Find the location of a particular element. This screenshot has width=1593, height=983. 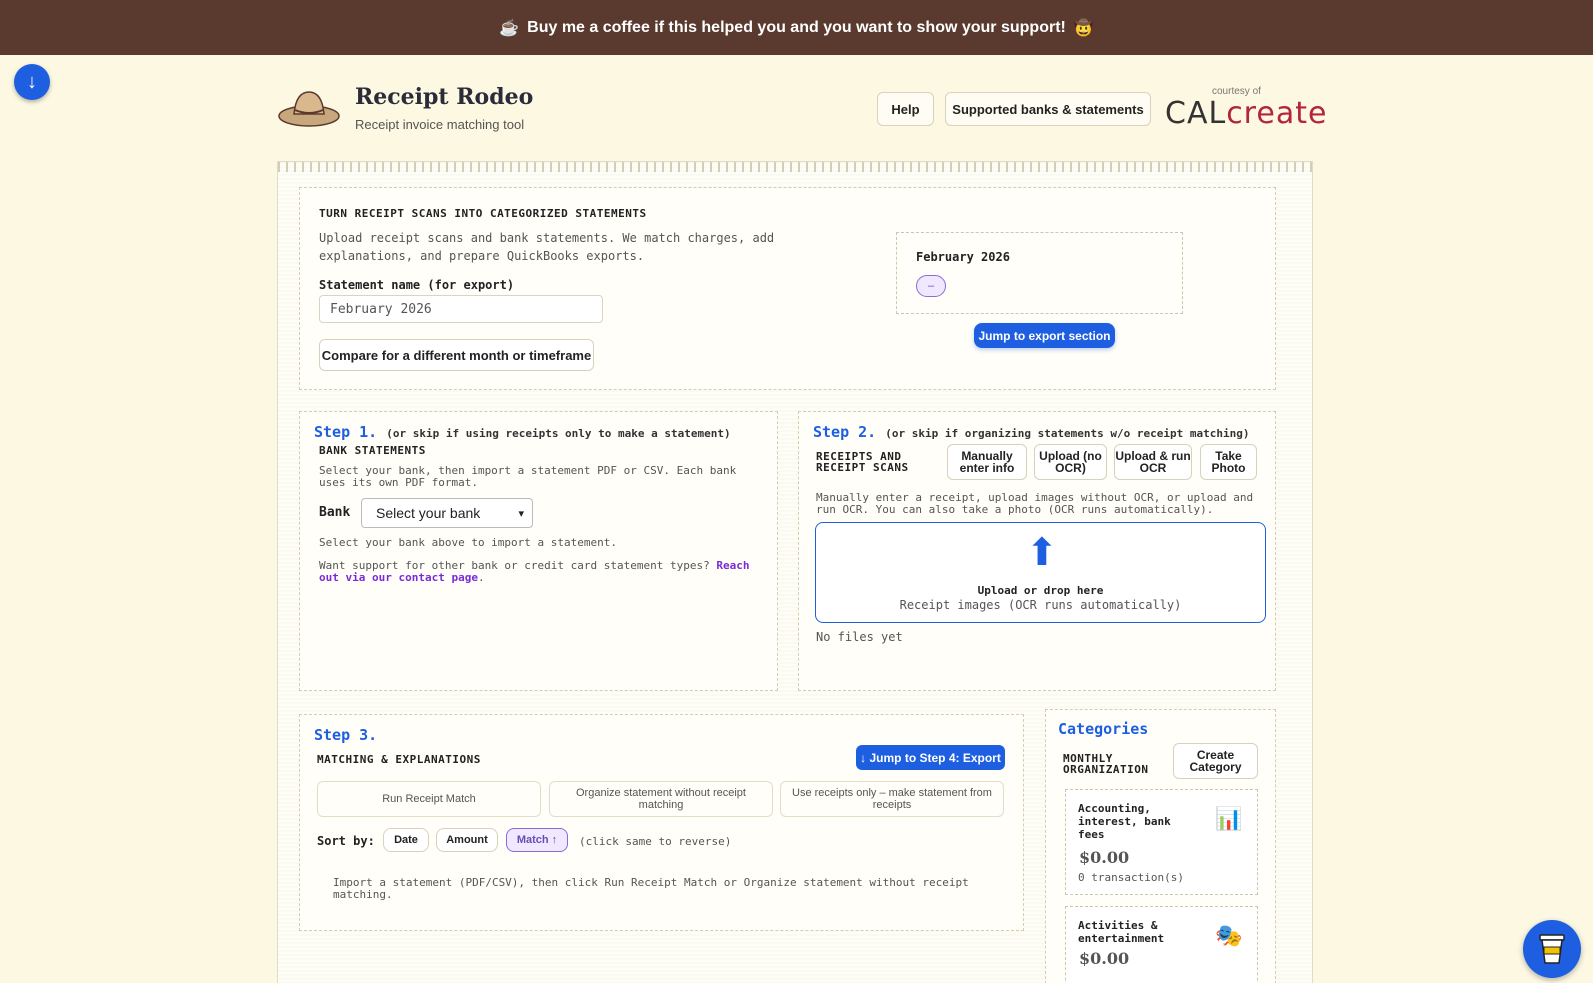

step1-kicker: BANK STATEMENTS is located at coordinates (372, 450).